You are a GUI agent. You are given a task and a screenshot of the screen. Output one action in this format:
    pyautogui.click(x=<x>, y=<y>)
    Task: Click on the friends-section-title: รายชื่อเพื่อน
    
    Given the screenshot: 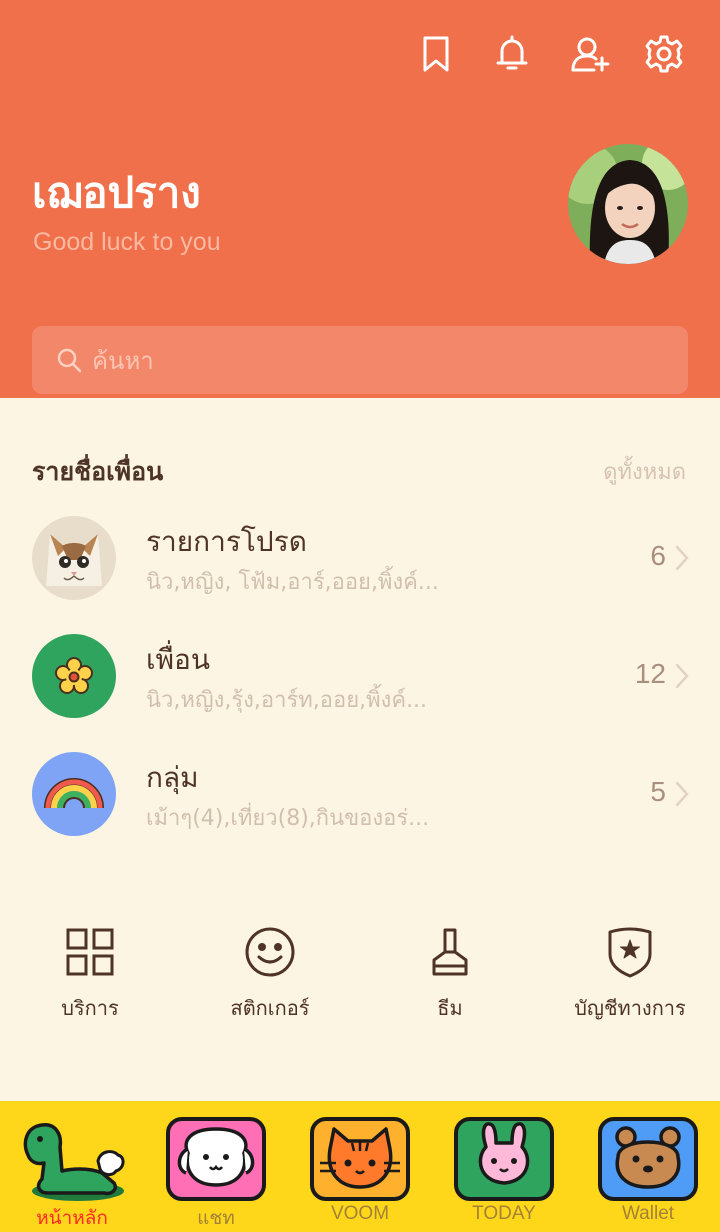 What is the action you would take?
    pyautogui.click(x=98, y=471)
    